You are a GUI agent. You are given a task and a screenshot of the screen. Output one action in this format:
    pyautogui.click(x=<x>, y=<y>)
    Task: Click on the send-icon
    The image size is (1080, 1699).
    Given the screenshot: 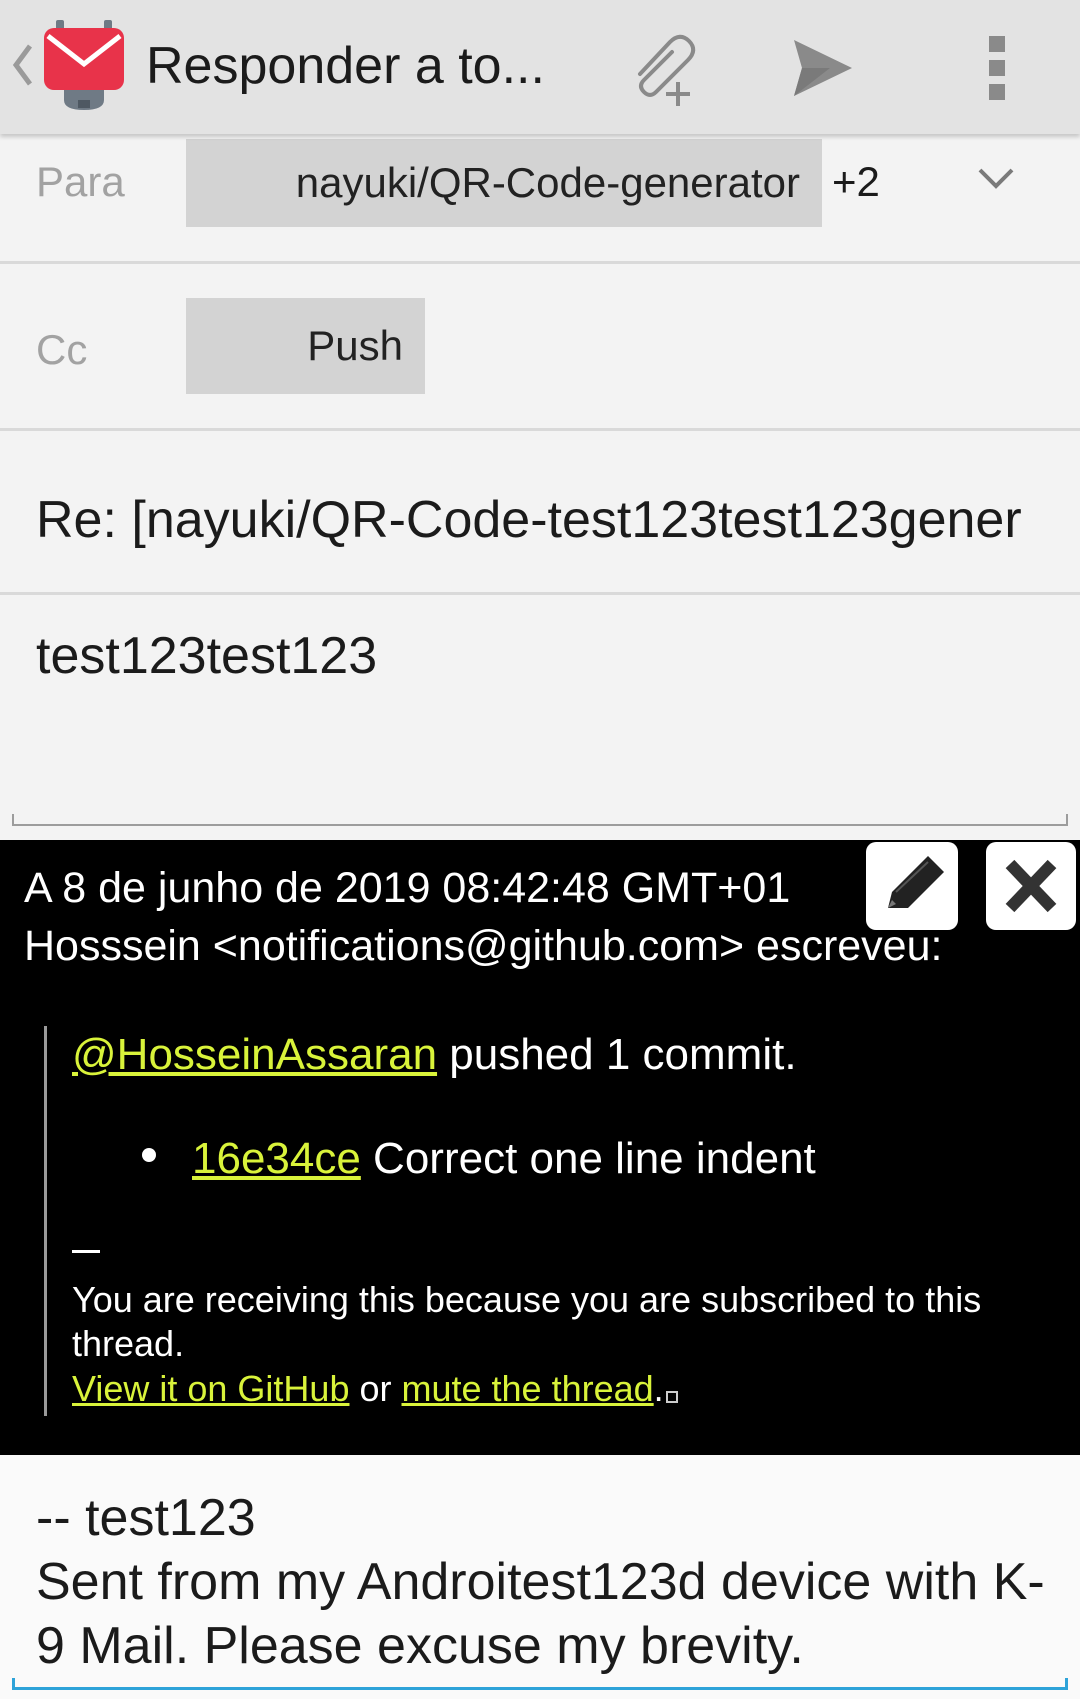 What is the action you would take?
    pyautogui.click(x=823, y=68)
    